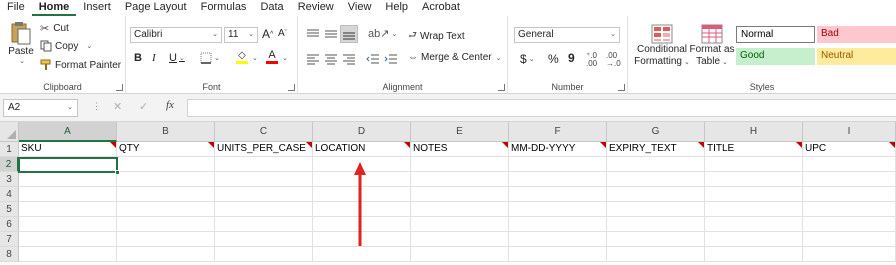 The width and height of the screenshot is (896, 265). What do you see at coordinates (313, 59) in the screenshot?
I see `align-left-icon` at bounding box center [313, 59].